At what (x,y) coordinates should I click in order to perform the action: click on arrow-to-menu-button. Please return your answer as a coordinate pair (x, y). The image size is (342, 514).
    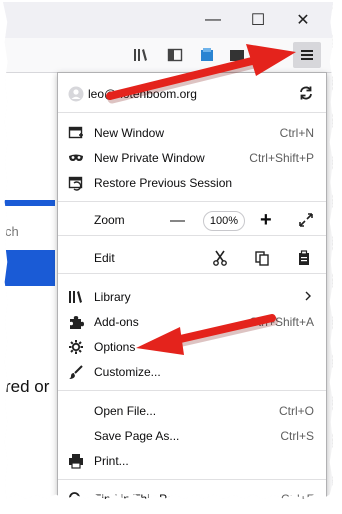
    Looking at the image, I should click on (201, 74).